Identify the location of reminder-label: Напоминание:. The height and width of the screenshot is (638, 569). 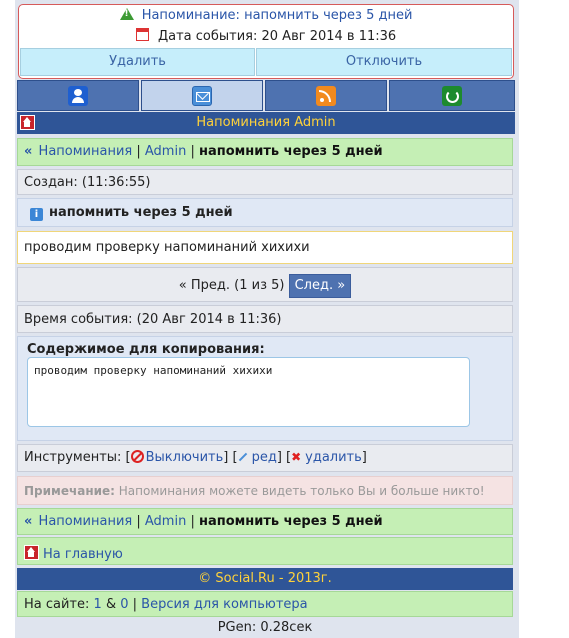
(190, 15).